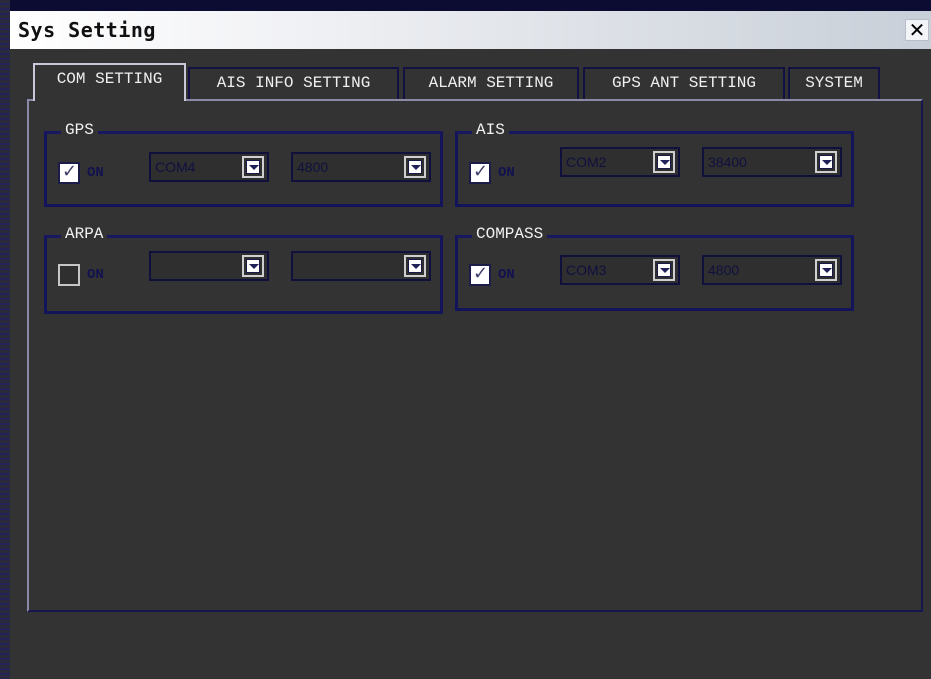 This screenshot has width=931, height=679. I want to click on compass-group: COMPASS ON COM3 4800, so click(654, 268).